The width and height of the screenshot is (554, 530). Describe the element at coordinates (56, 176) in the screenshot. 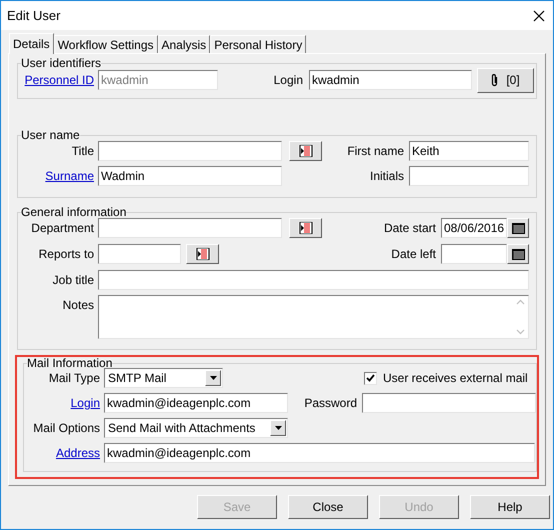

I see `field-link: Surname` at that location.